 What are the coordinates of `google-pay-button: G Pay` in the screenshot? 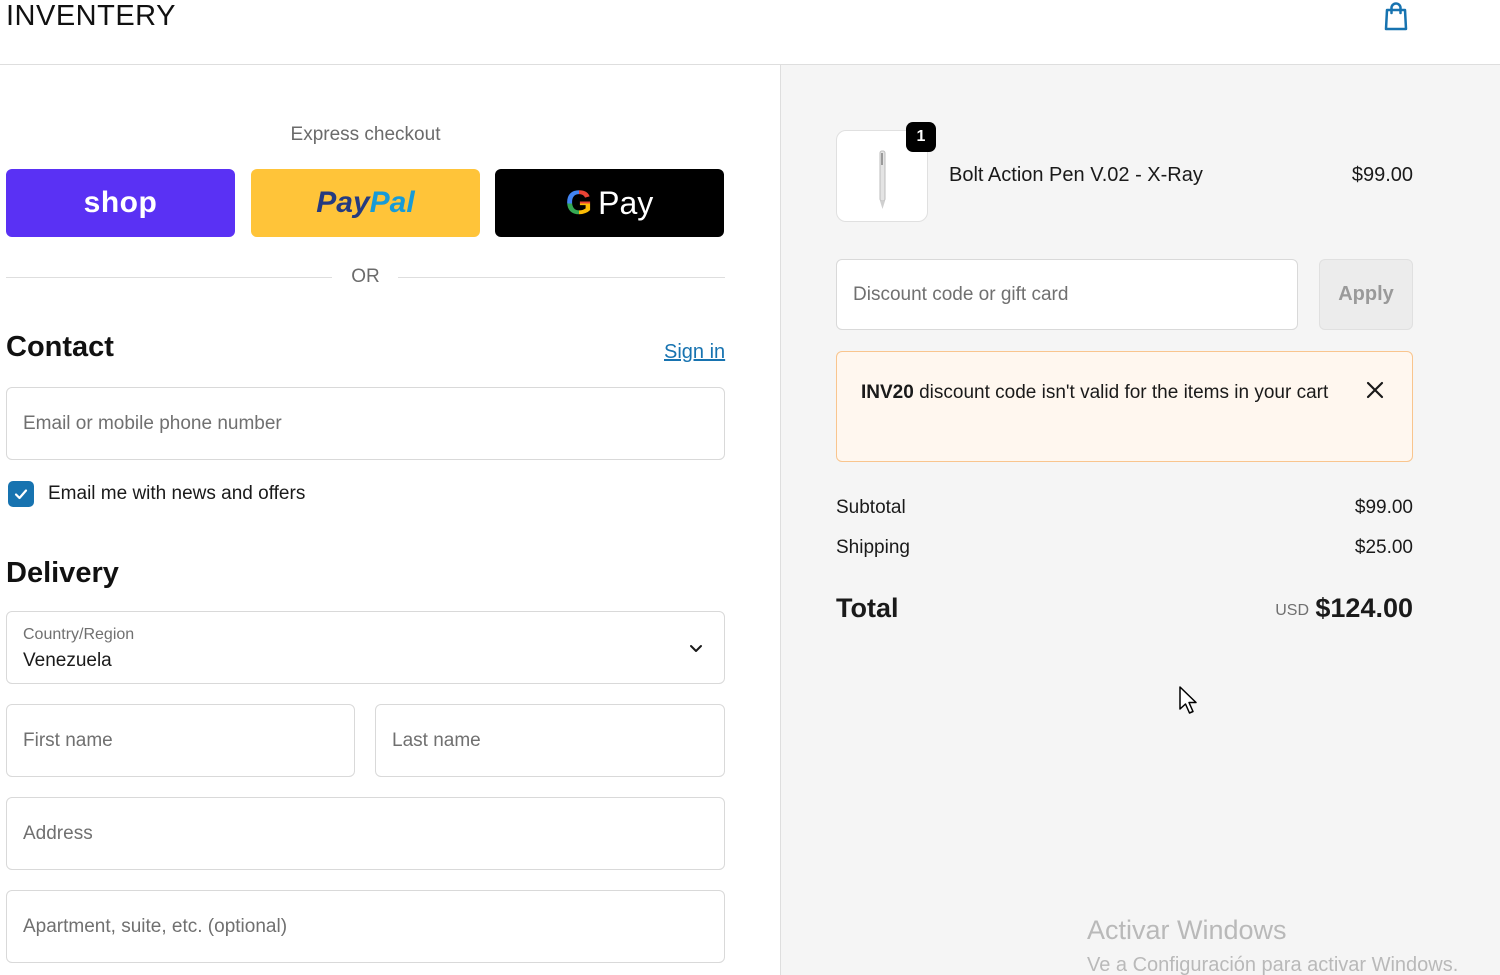 It's located at (609, 203).